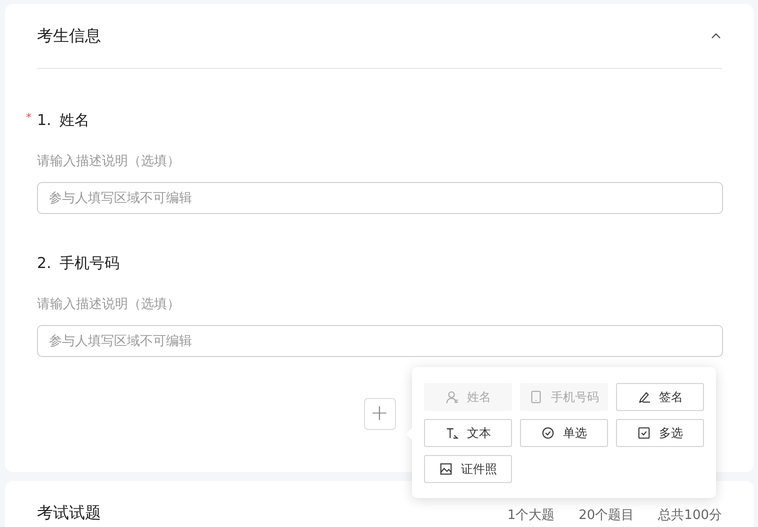 This screenshot has width=758, height=527. What do you see at coordinates (644, 433) in the screenshot?
I see `checkbox-icon` at bounding box center [644, 433].